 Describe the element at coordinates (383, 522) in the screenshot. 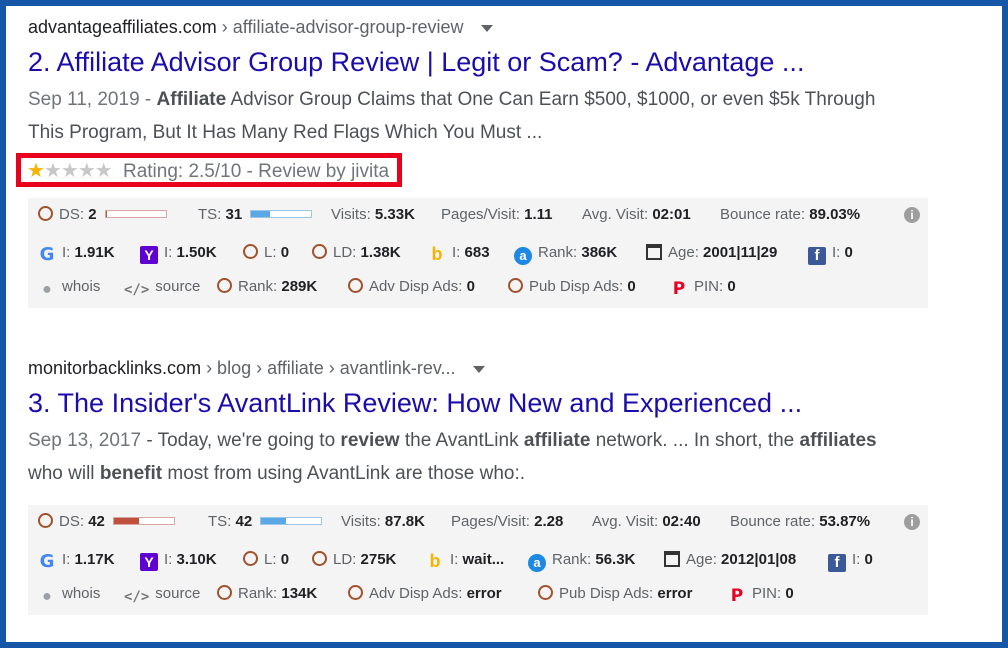

I see `visits-metric: Visits: 87.8K` at that location.